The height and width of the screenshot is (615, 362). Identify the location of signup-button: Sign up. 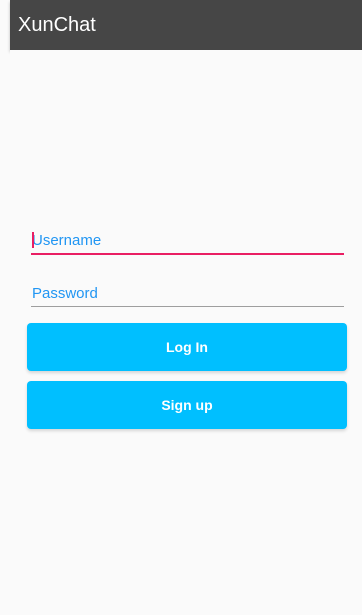
(187, 405).